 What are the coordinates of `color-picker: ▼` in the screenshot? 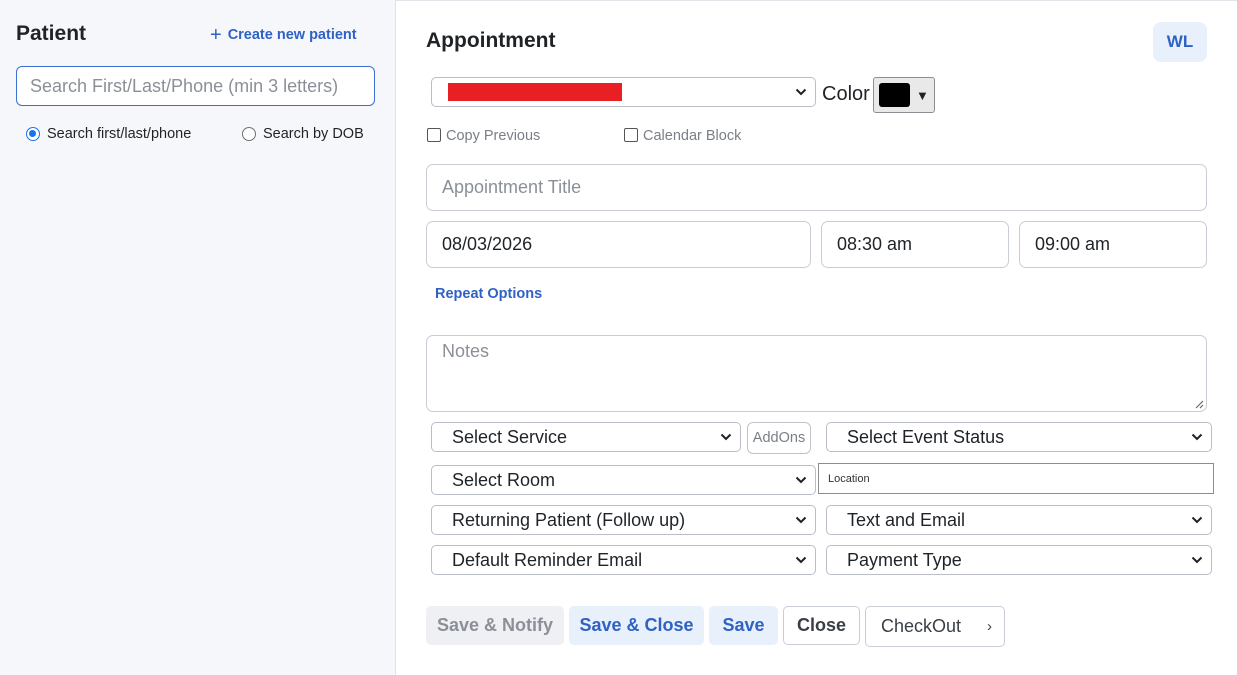 It's located at (904, 95).